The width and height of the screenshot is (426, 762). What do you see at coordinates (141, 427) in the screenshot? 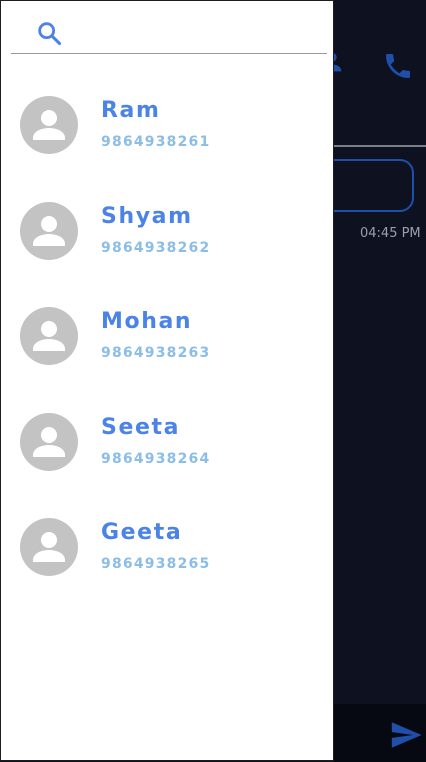
I see `contact-name: Seeta` at bounding box center [141, 427].